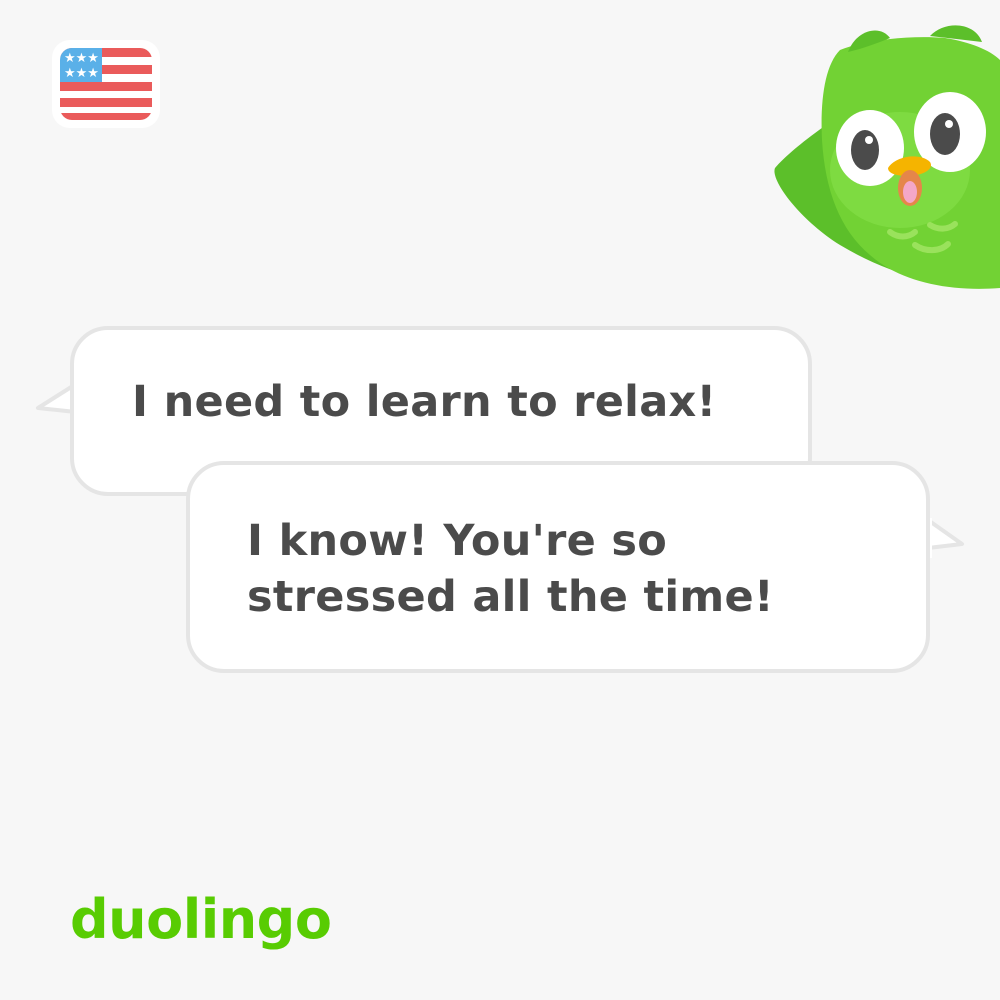 This screenshot has width=1000, height=1000. Describe the element at coordinates (945, 538) in the screenshot. I see `bubble-tail-right-icon` at that location.